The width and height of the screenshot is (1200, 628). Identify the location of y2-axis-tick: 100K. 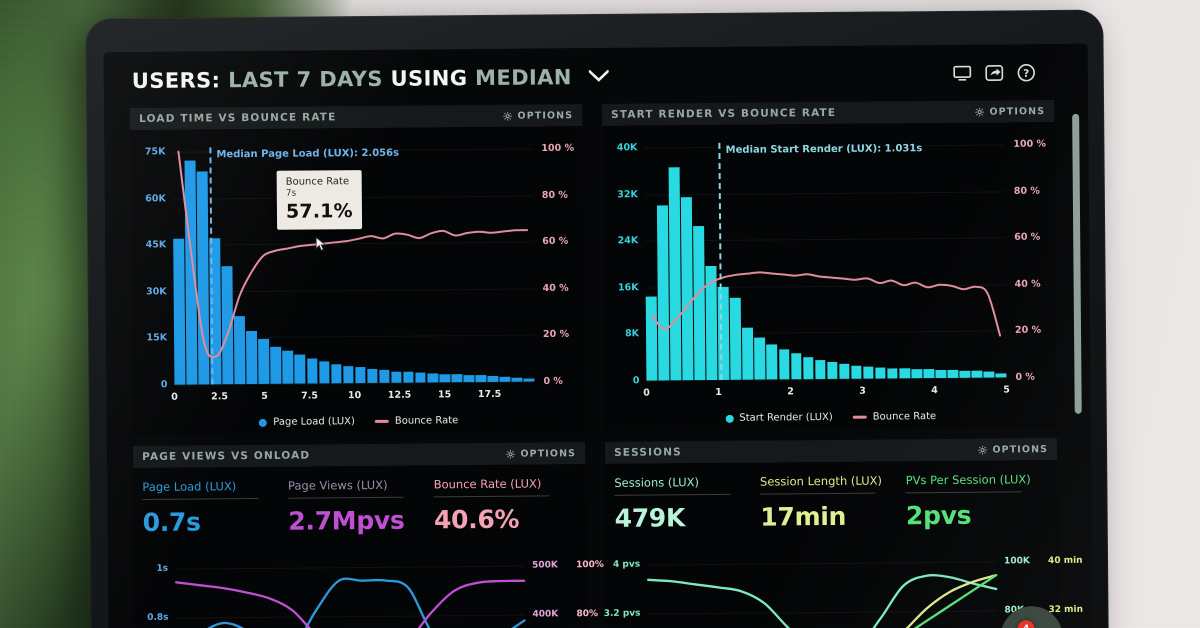
(1016, 561).